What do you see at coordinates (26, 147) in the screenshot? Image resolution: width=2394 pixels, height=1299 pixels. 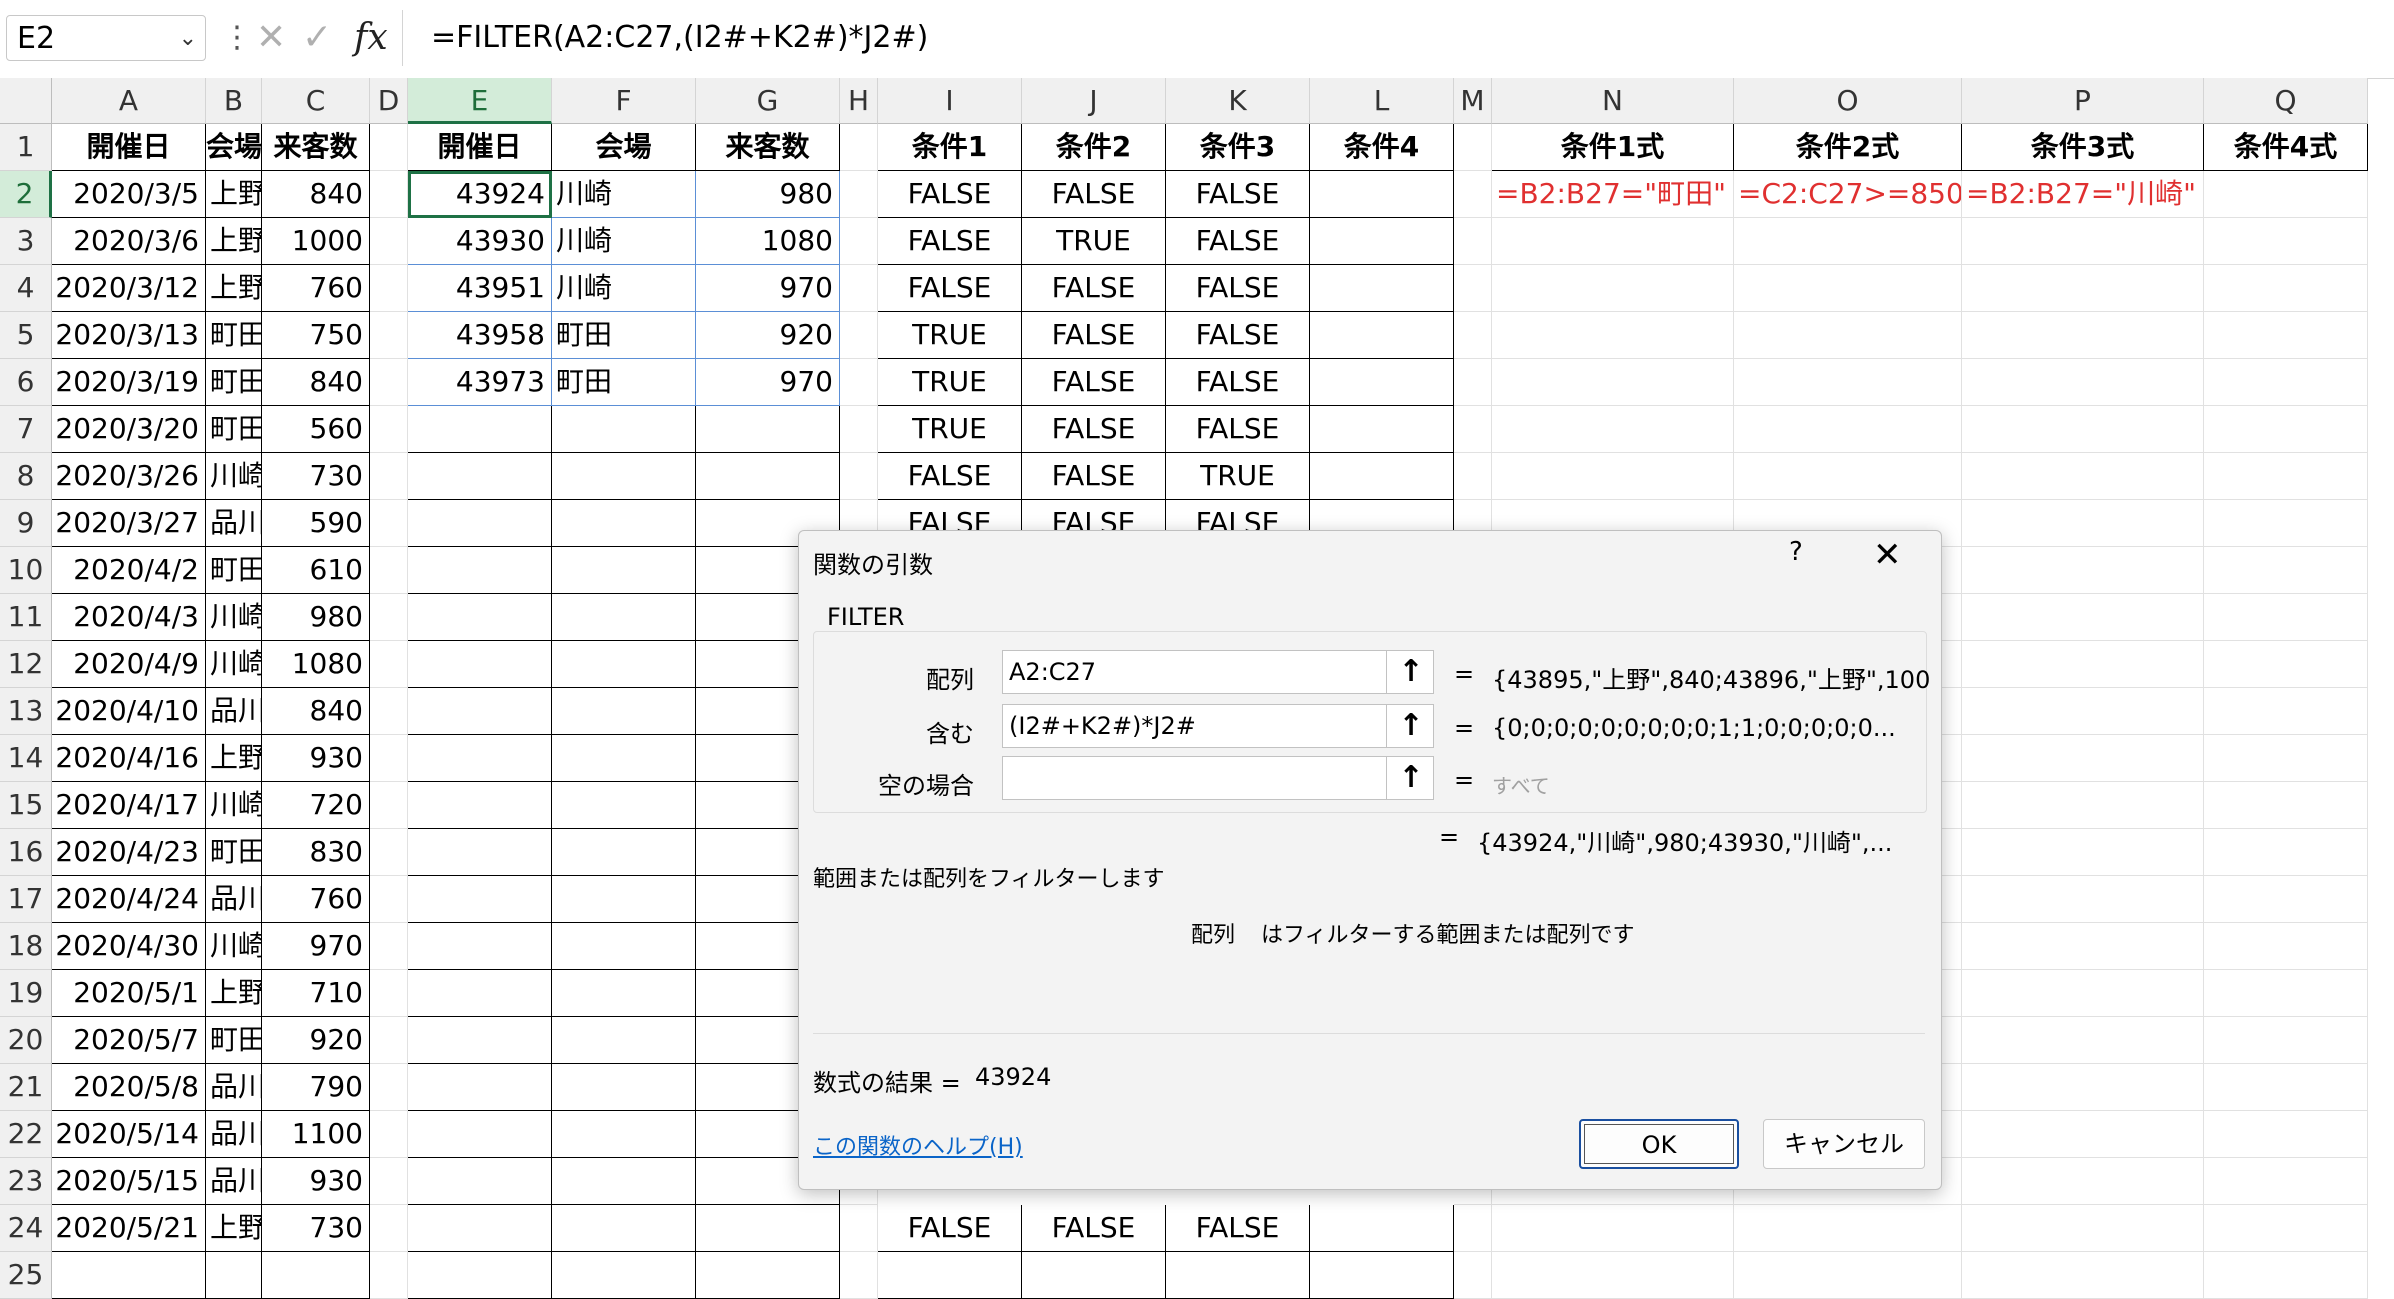 I see `row-header-1: 1` at bounding box center [26, 147].